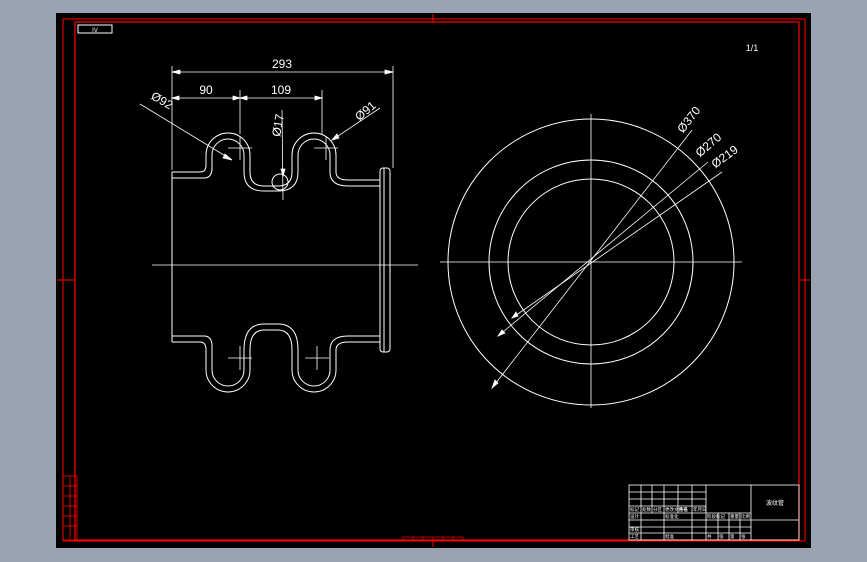 Image resolution: width=867 pixels, height=562 pixels. I want to click on tb-label-11: 审核, so click(634, 529).